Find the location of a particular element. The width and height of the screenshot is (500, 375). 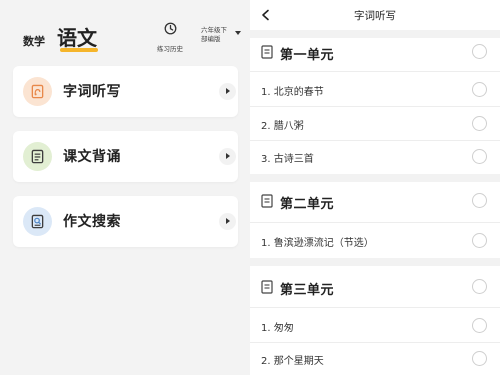

lesson-title: 1. 鲁滨逊漂流记（节选） is located at coordinates (317, 243).